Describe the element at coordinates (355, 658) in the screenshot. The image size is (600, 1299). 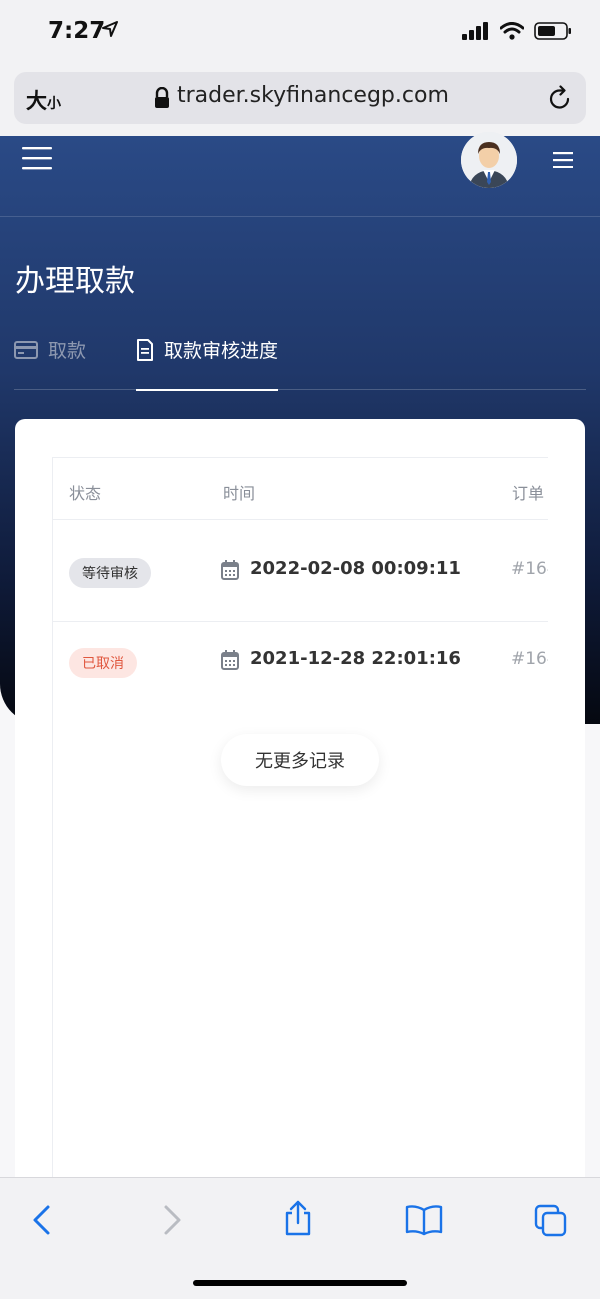
I see `row-datetime: 2021-12-28 22:01:16` at that location.